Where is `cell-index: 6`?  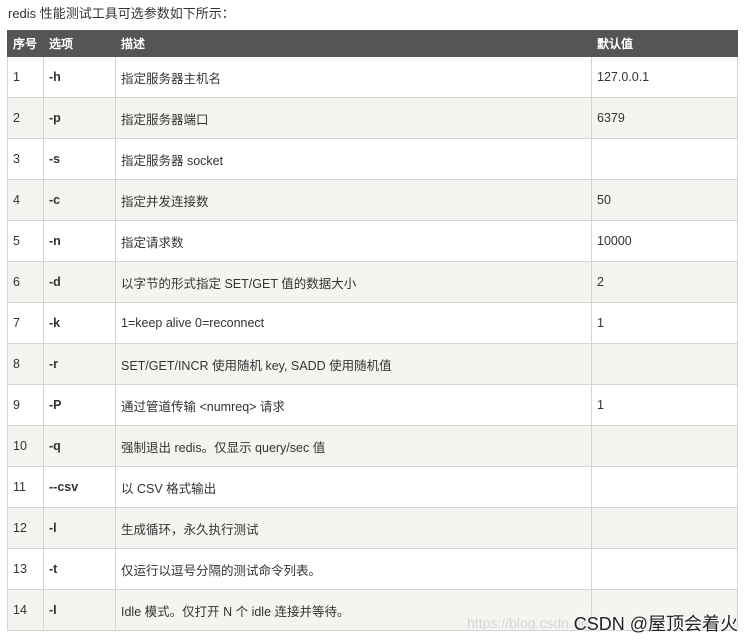 cell-index: 6 is located at coordinates (25, 282).